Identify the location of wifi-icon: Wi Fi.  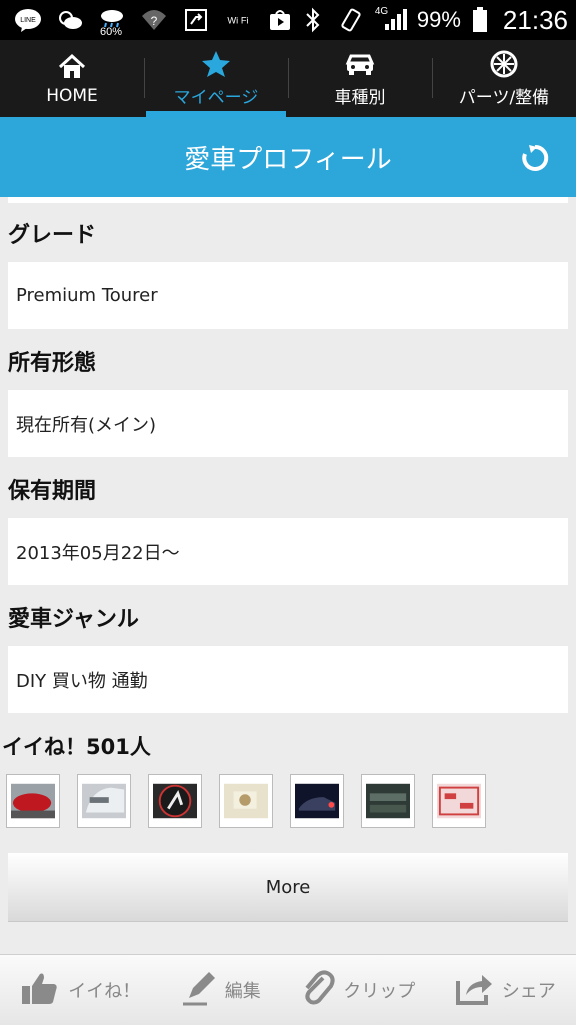
(238, 20).